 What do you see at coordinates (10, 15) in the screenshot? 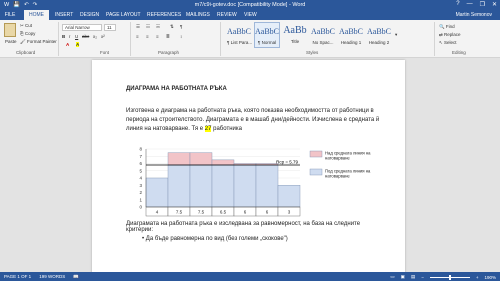
I see `tab-file: FILE` at bounding box center [10, 15].